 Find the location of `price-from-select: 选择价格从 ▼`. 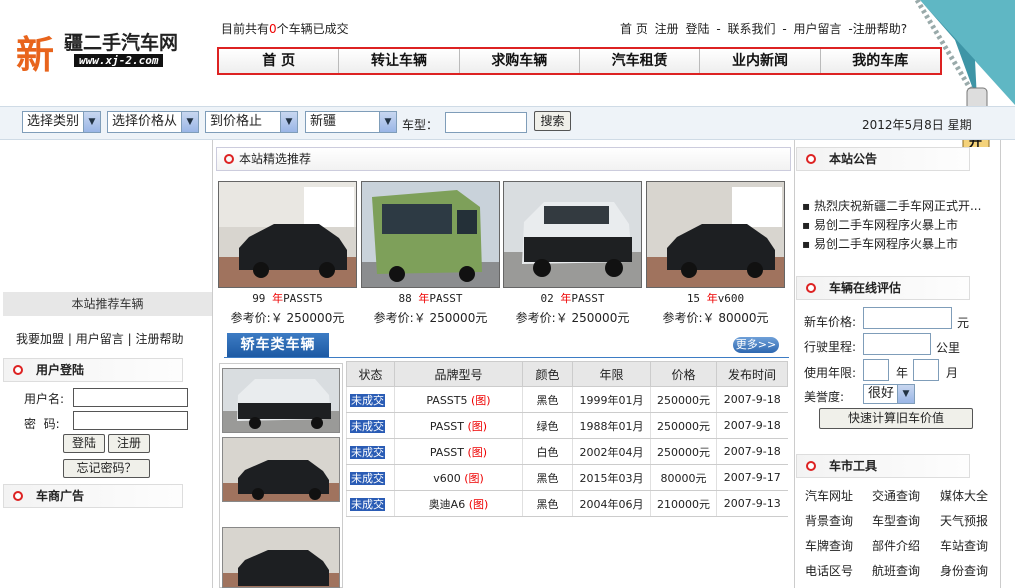

price-from-select: 选择价格从 ▼ is located at coordinates (153, 122).